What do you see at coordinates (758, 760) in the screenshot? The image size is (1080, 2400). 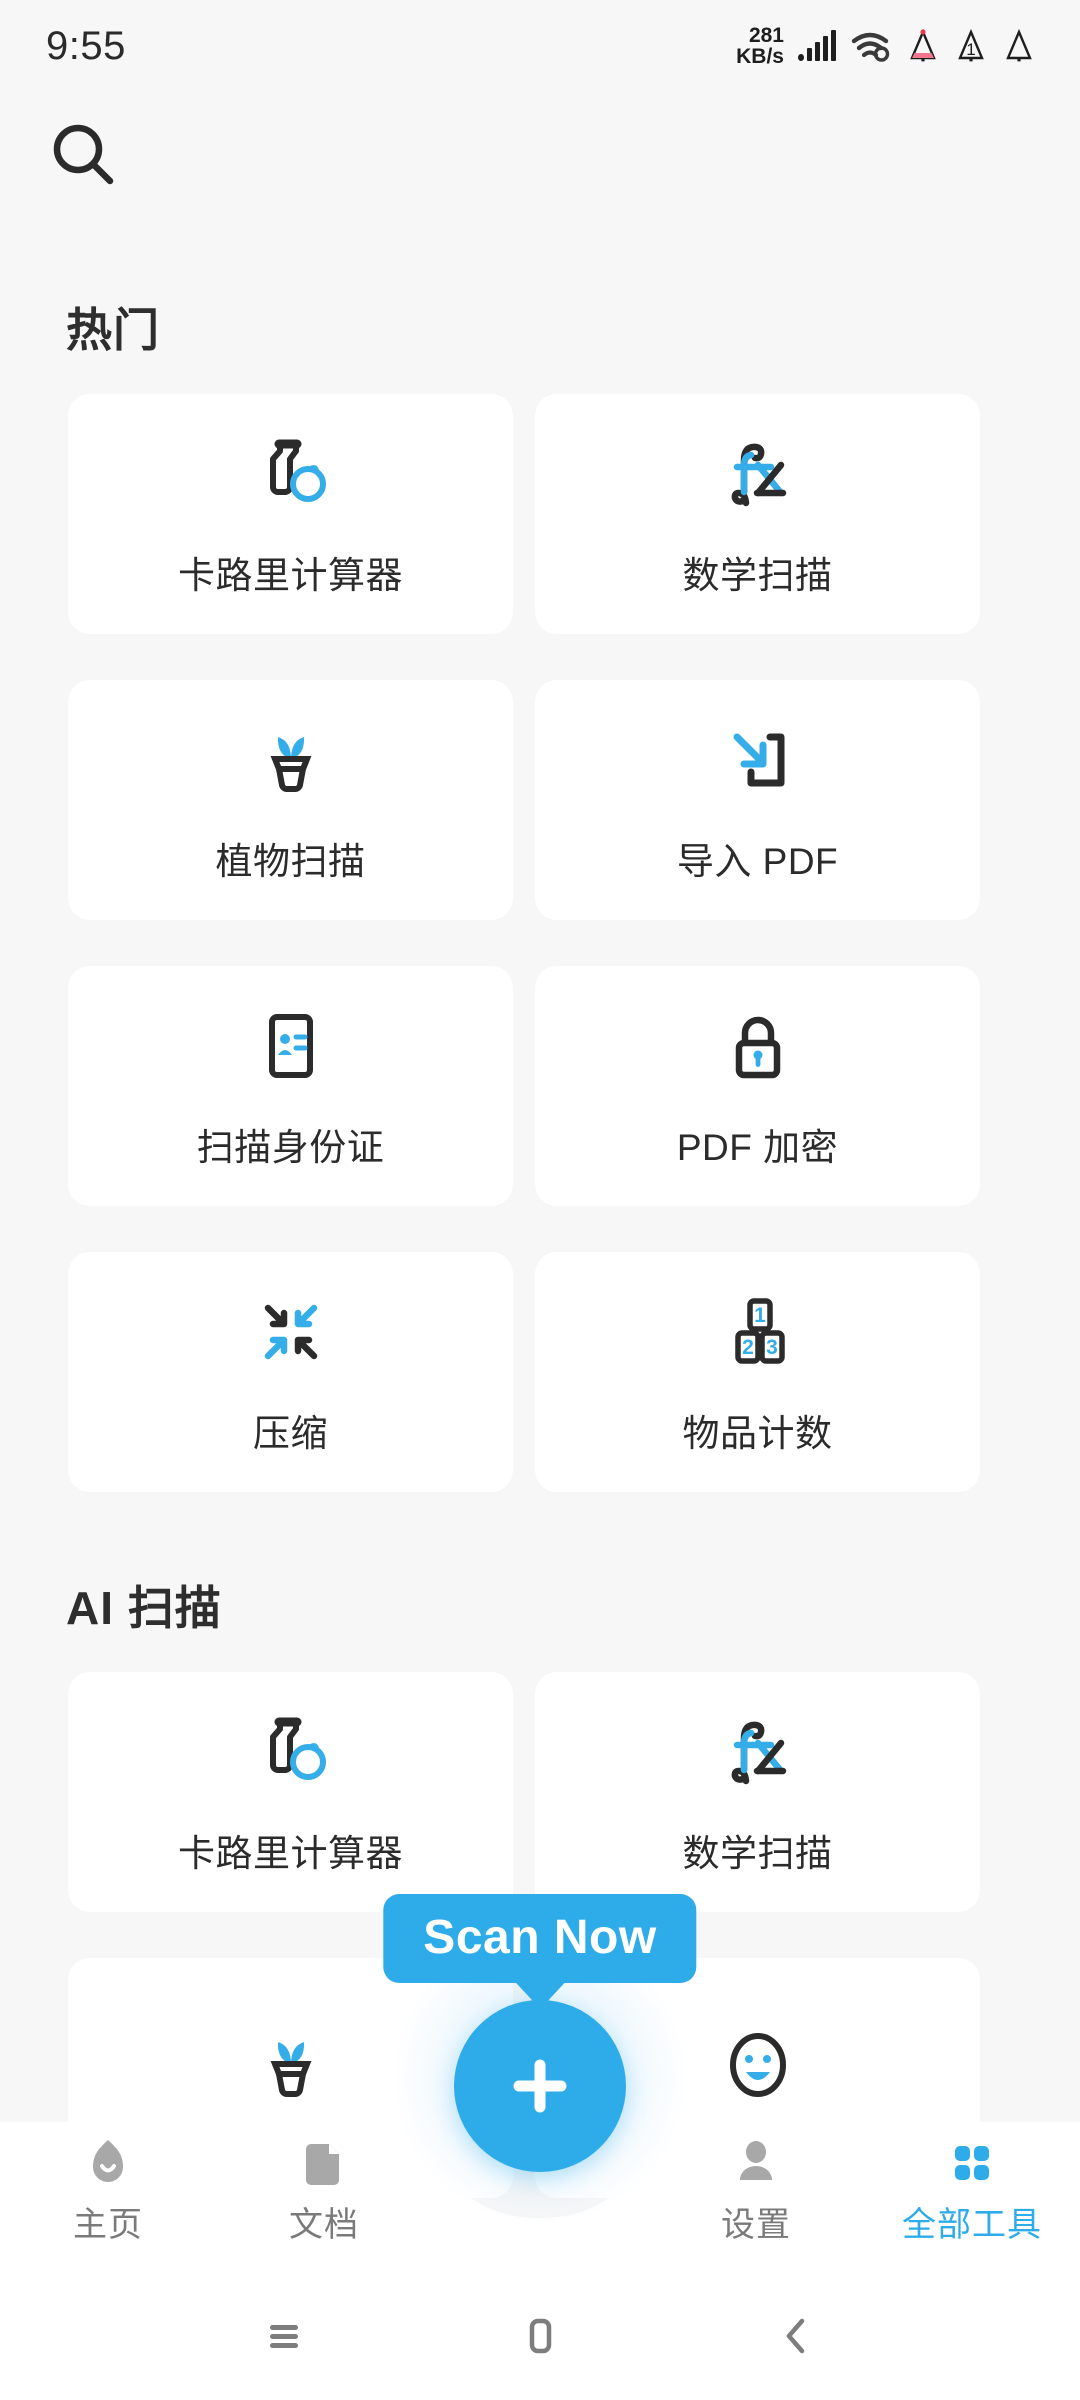 I see `import-pdf-arrow-icon` at bounding box center [758, 760].